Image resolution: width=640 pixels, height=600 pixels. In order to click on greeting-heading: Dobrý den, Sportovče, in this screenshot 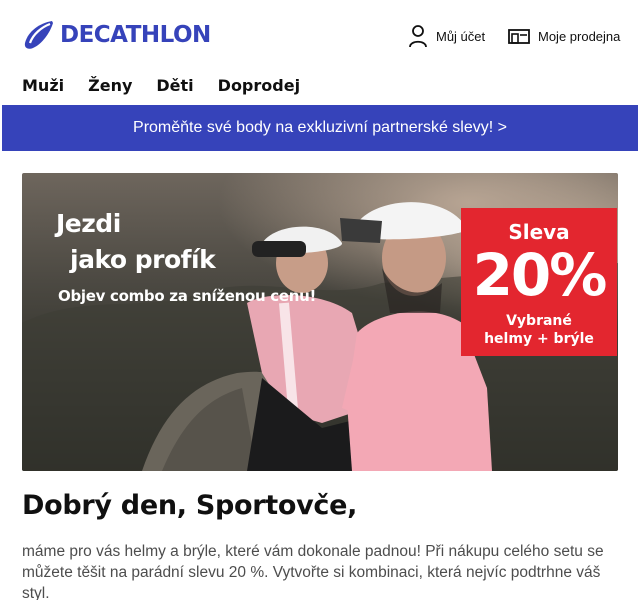, I will do `click(190, 505)`.